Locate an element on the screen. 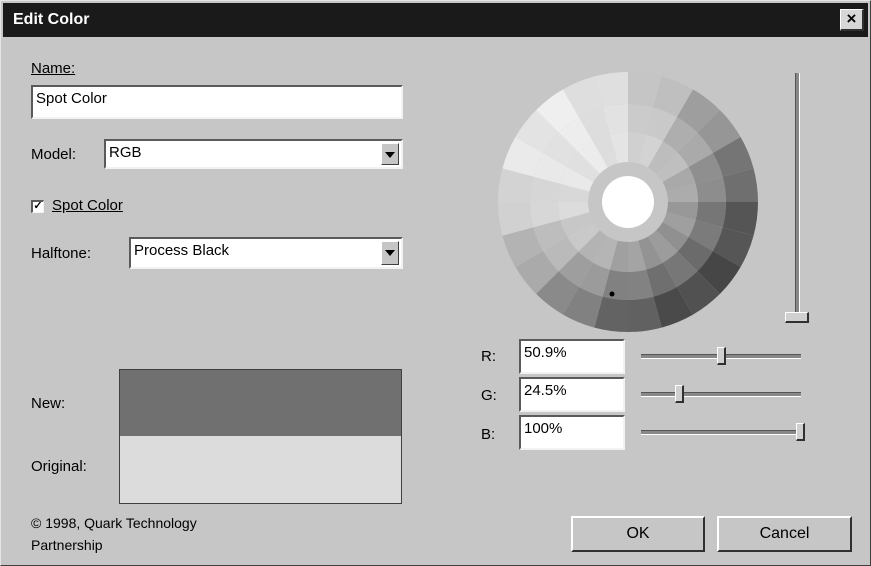  new-color-label: New: is located at coordinates (48, 403).